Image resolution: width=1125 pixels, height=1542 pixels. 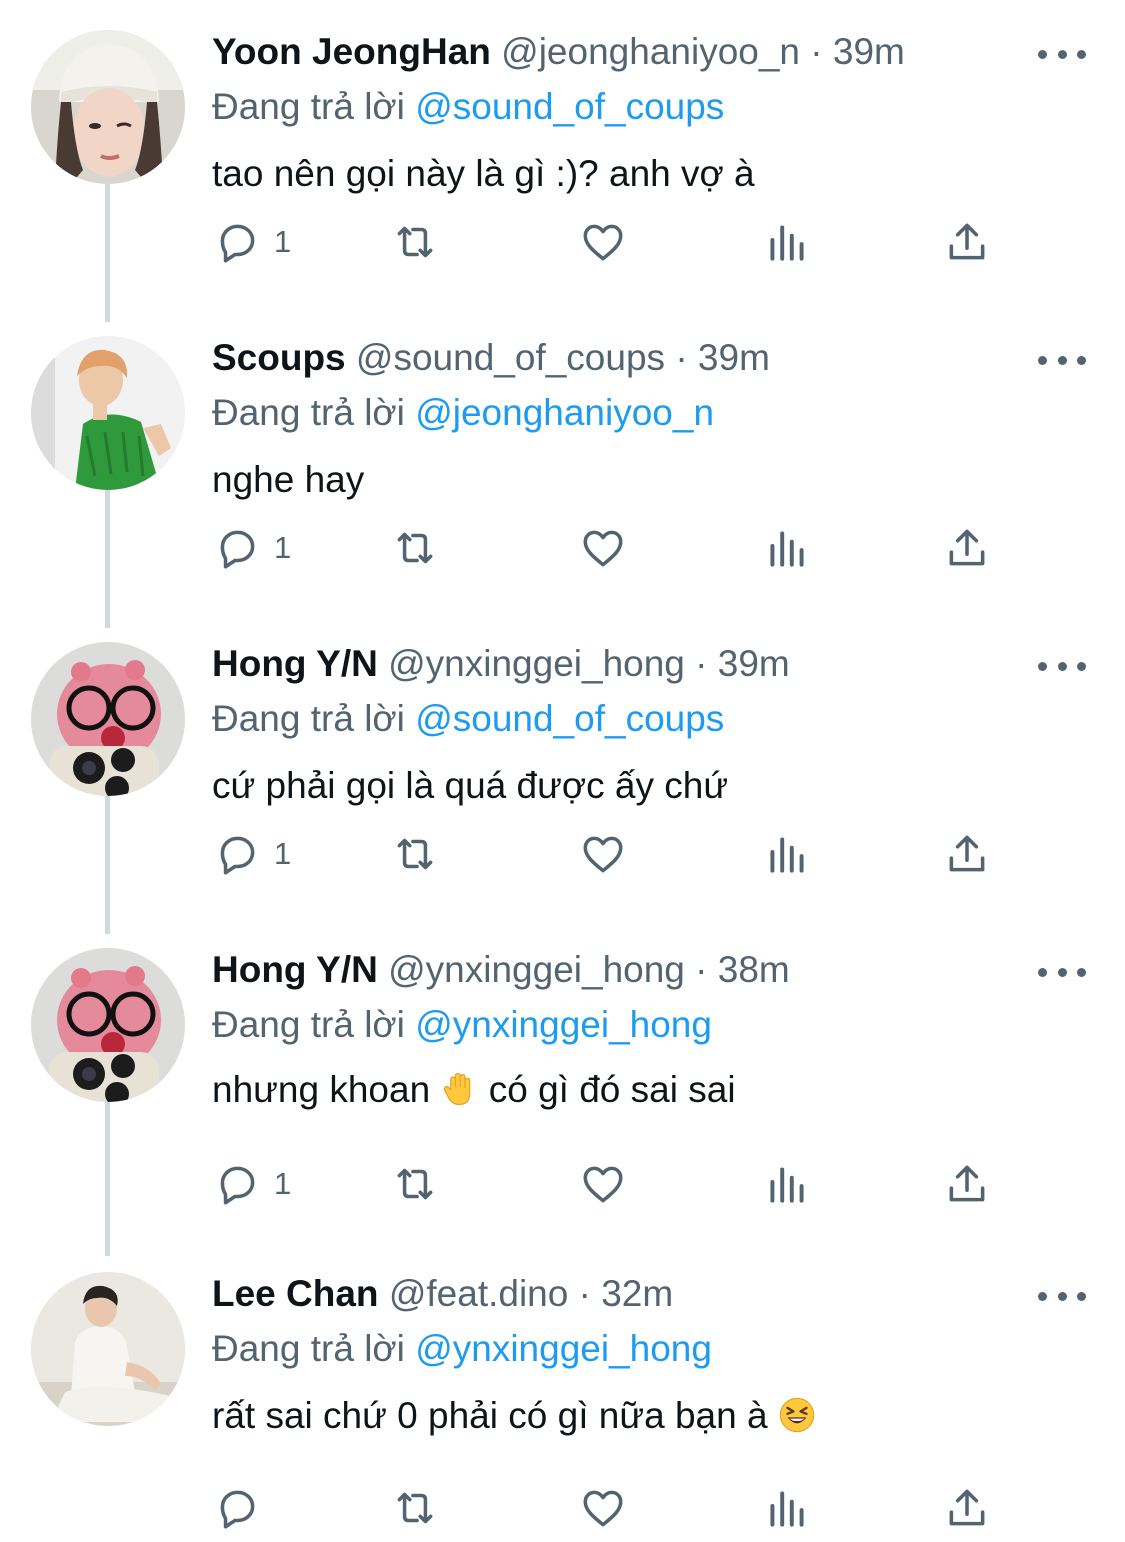 I want to click on action-bar, so click(x=612, y=1508).